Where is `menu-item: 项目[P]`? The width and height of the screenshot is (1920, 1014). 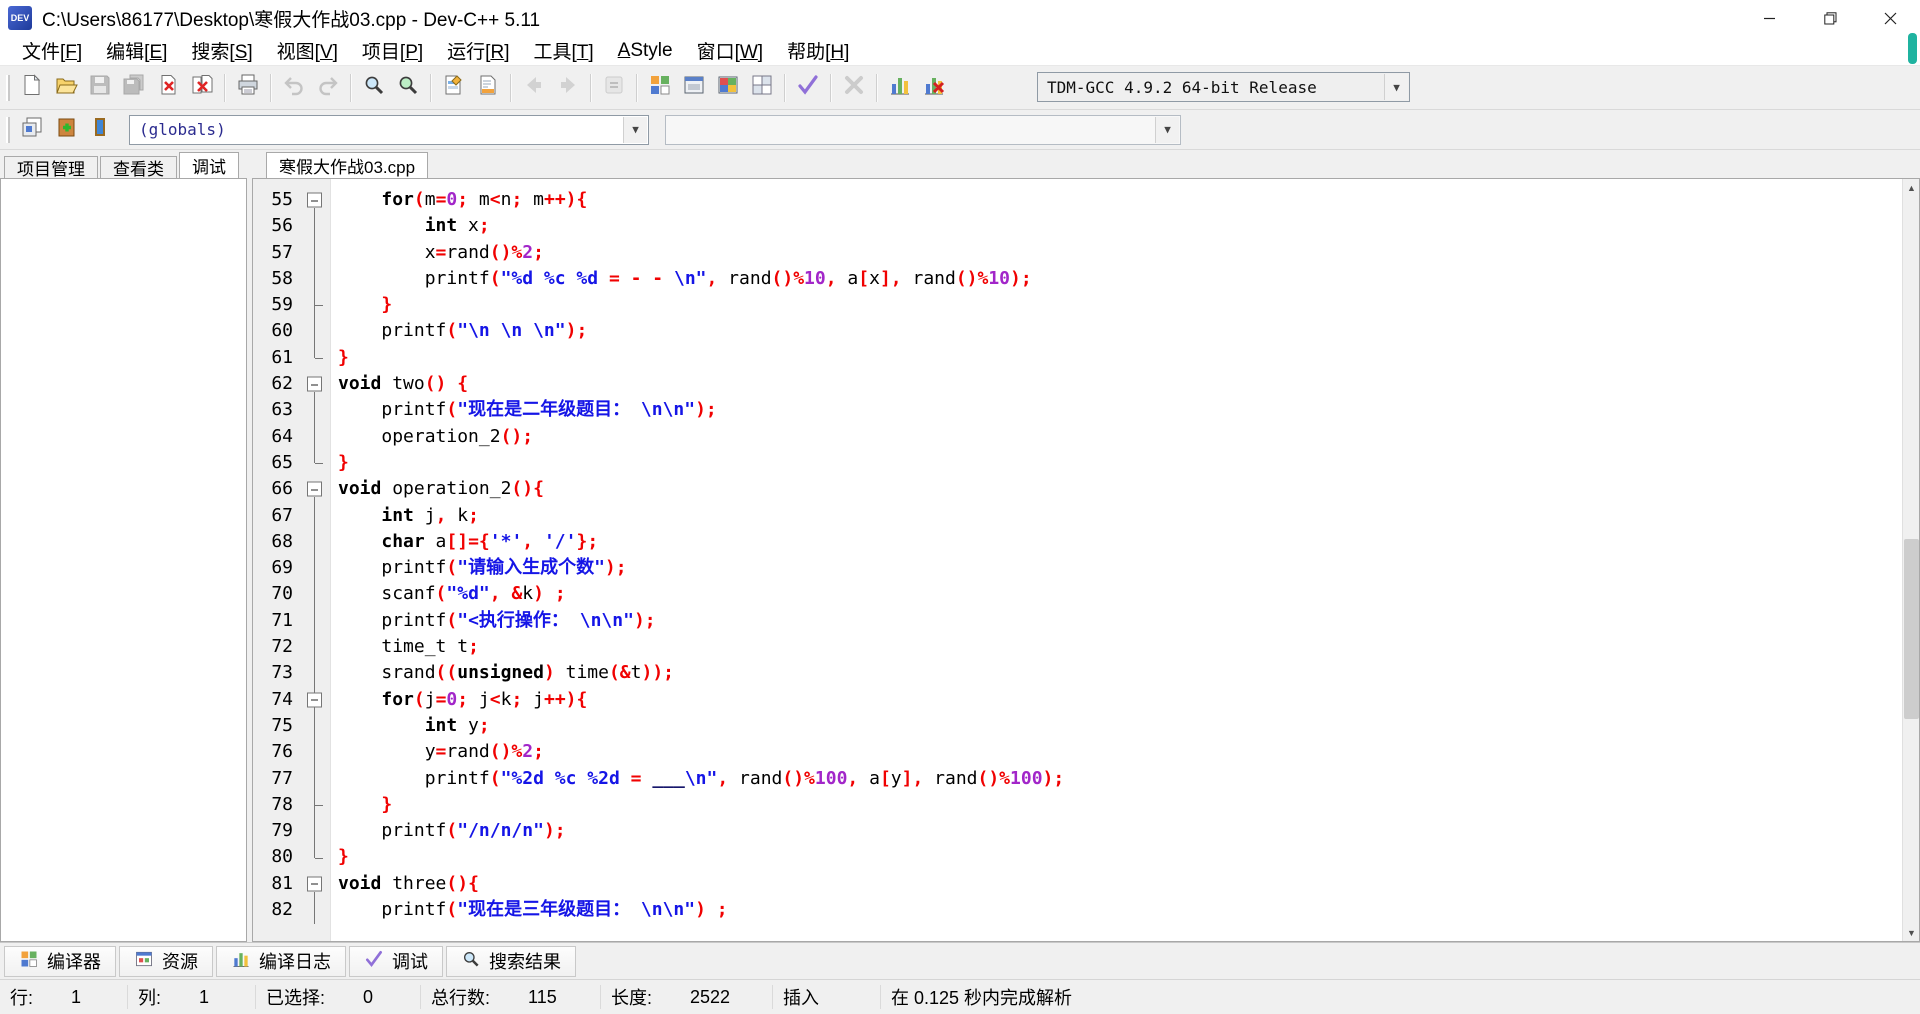 menu-item: 项目[P] is located at coordinates (392, 50).